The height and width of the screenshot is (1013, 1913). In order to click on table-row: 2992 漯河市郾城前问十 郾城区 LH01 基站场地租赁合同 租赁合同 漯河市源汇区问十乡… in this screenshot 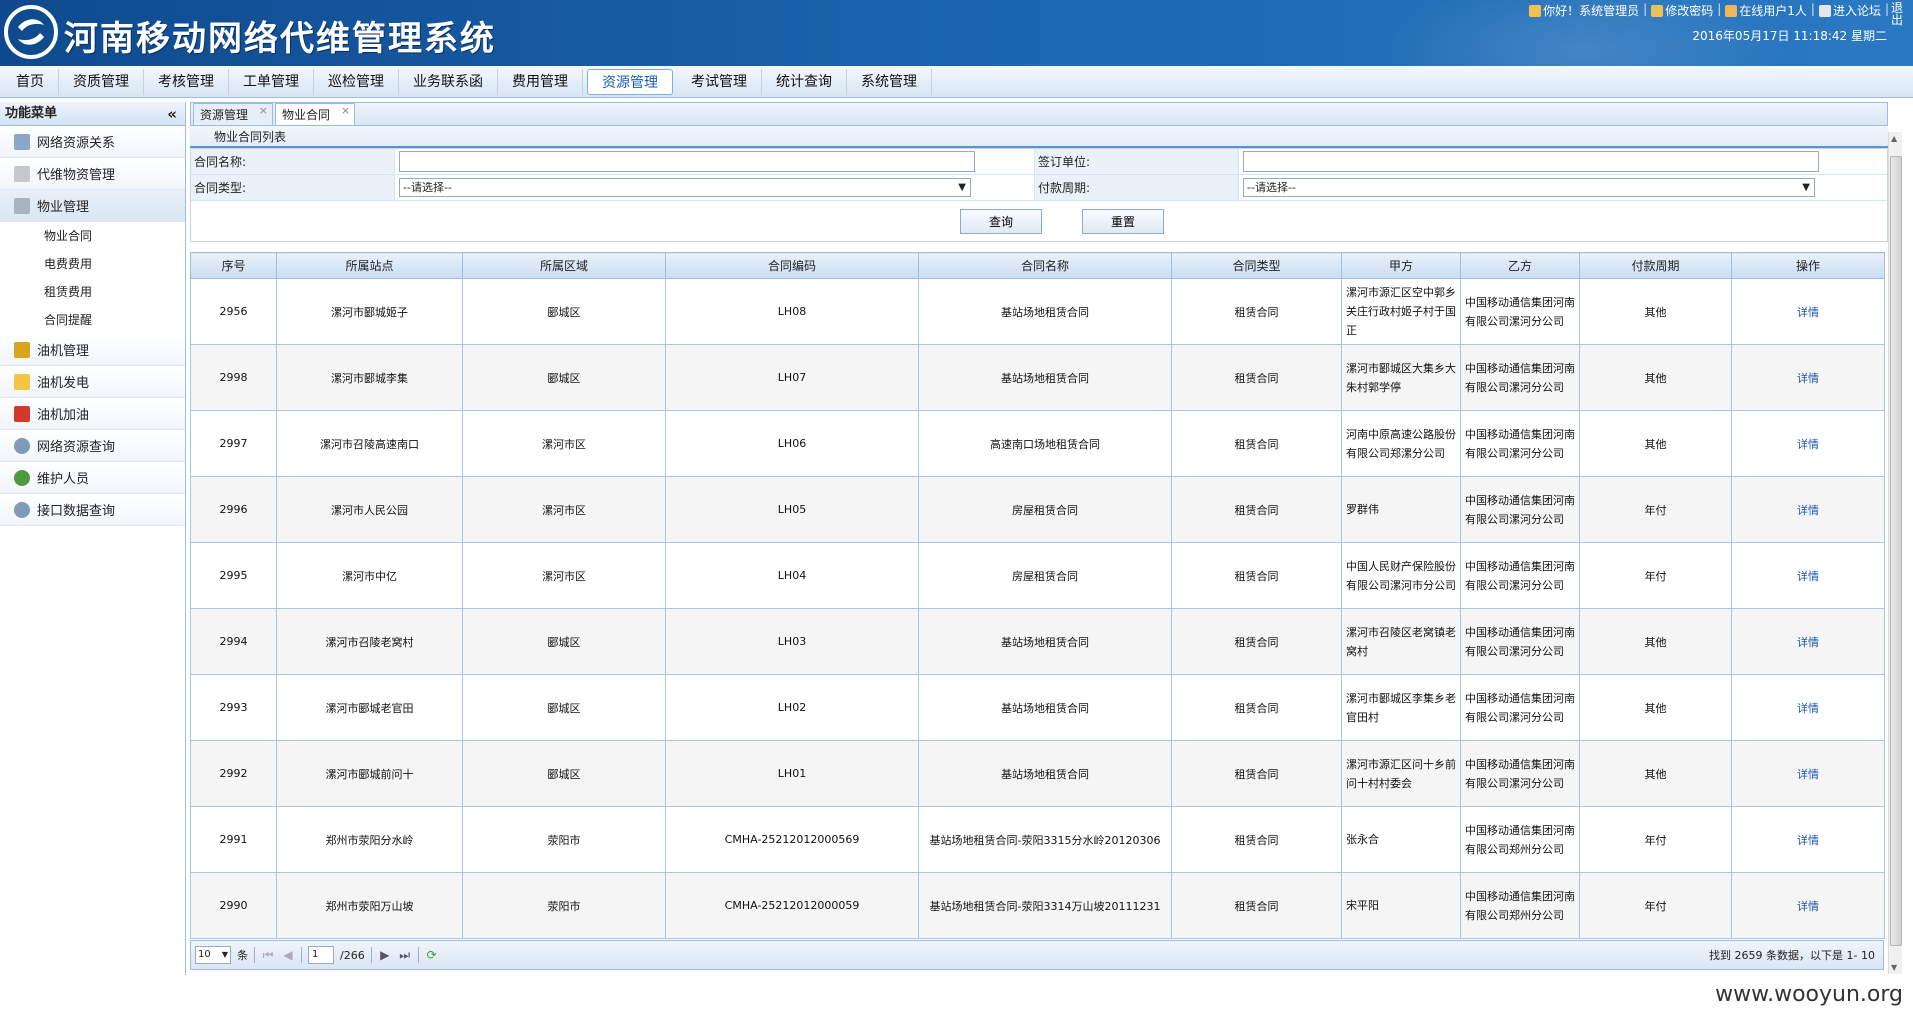, I will do `click(1037, 773)`.